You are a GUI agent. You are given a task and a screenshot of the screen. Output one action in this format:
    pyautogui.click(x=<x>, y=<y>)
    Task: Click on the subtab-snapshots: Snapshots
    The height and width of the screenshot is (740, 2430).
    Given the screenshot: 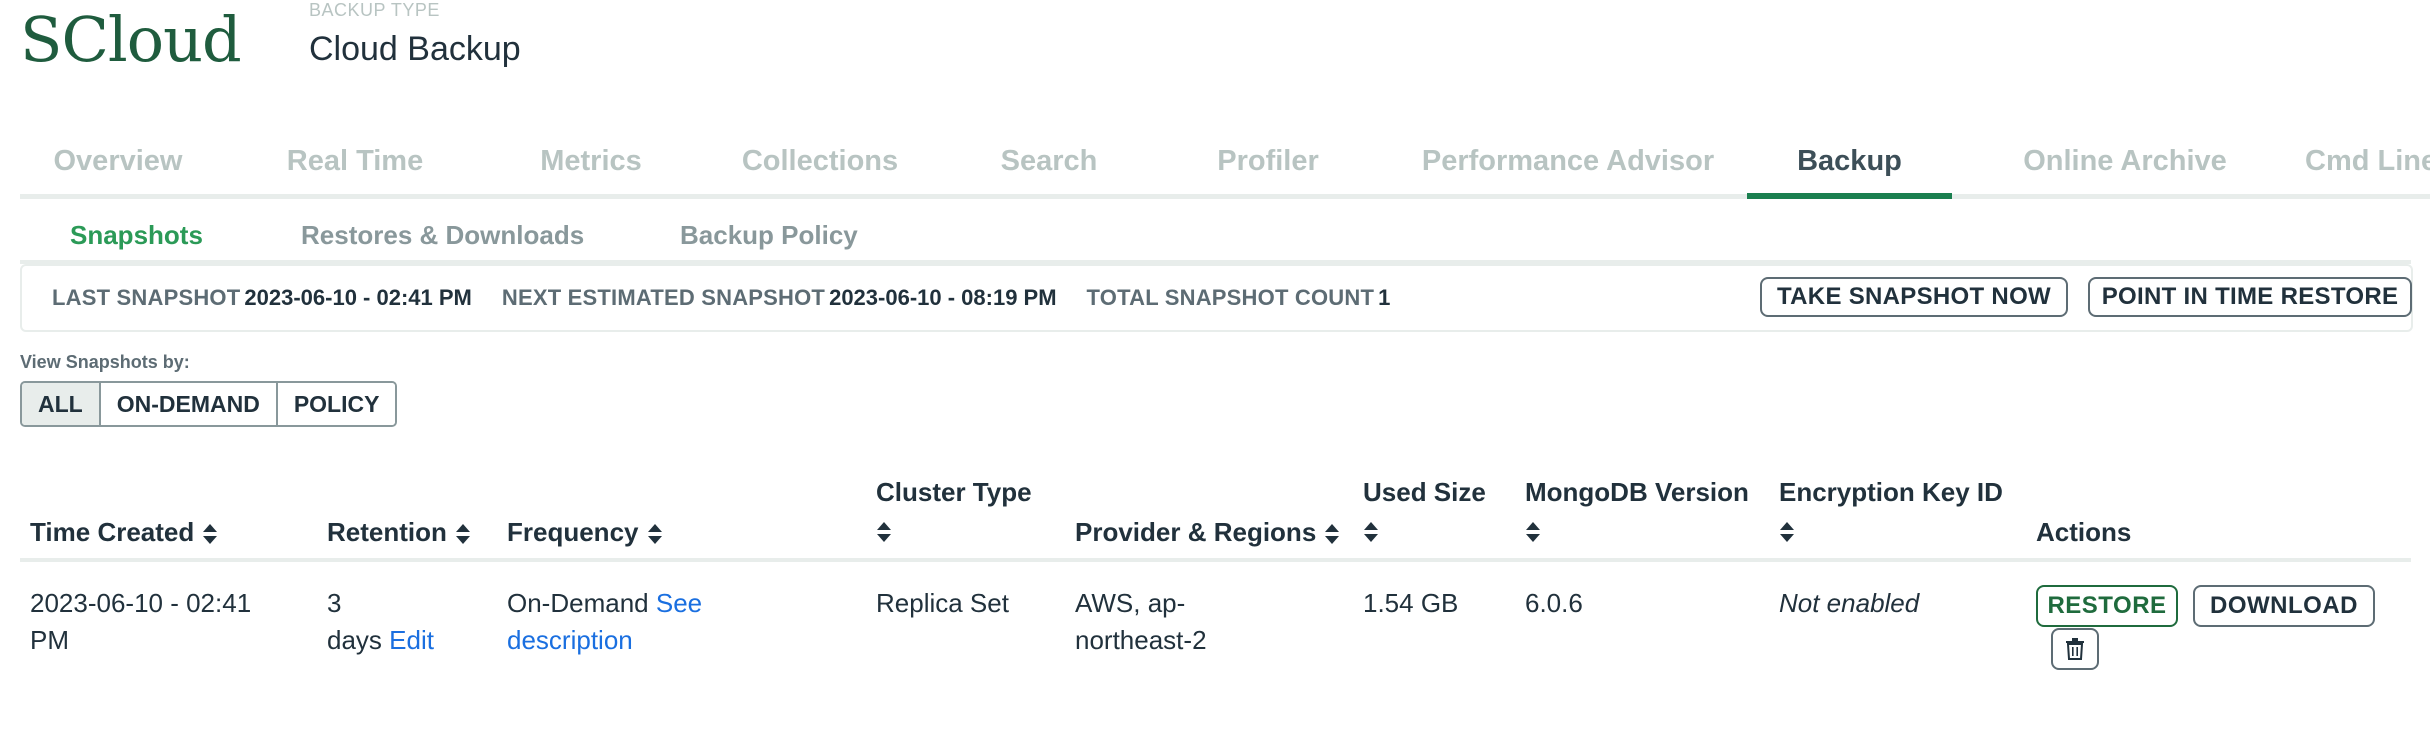 What is the action you would take?
    pyautogui.click(x=136, y=235)
    